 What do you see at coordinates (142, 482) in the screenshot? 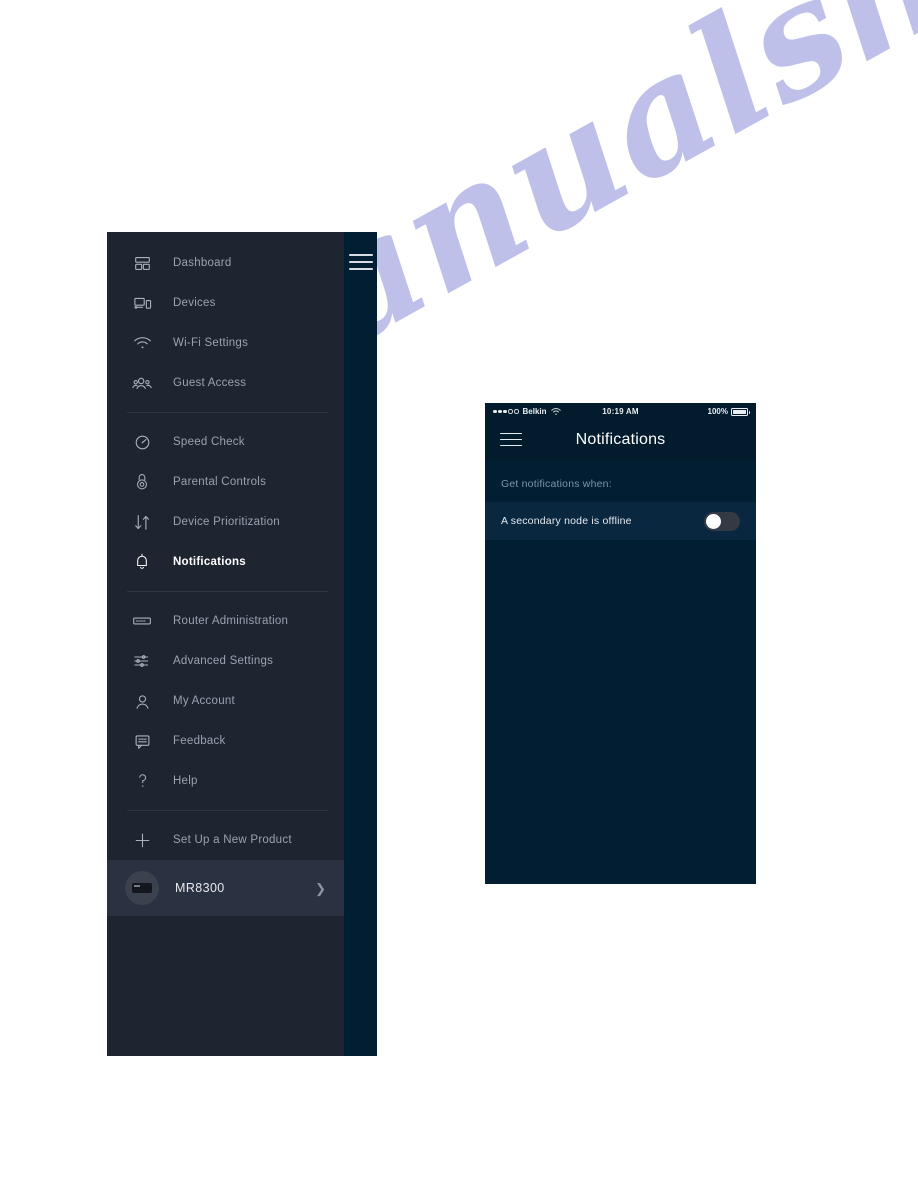
I see `lock-icon` at bounding box center [142, 482].